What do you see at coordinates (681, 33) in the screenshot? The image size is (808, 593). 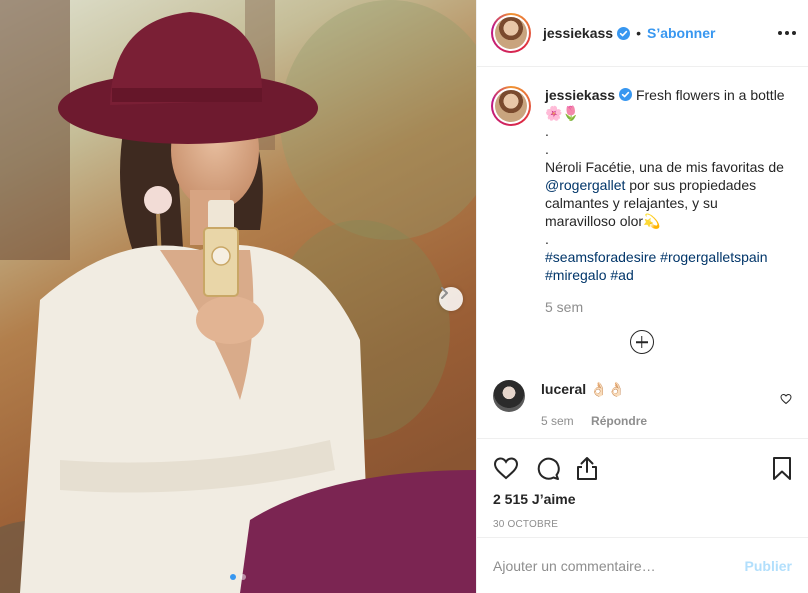 I see `follow-button: S’abonner` at bounding box center [681, 33].